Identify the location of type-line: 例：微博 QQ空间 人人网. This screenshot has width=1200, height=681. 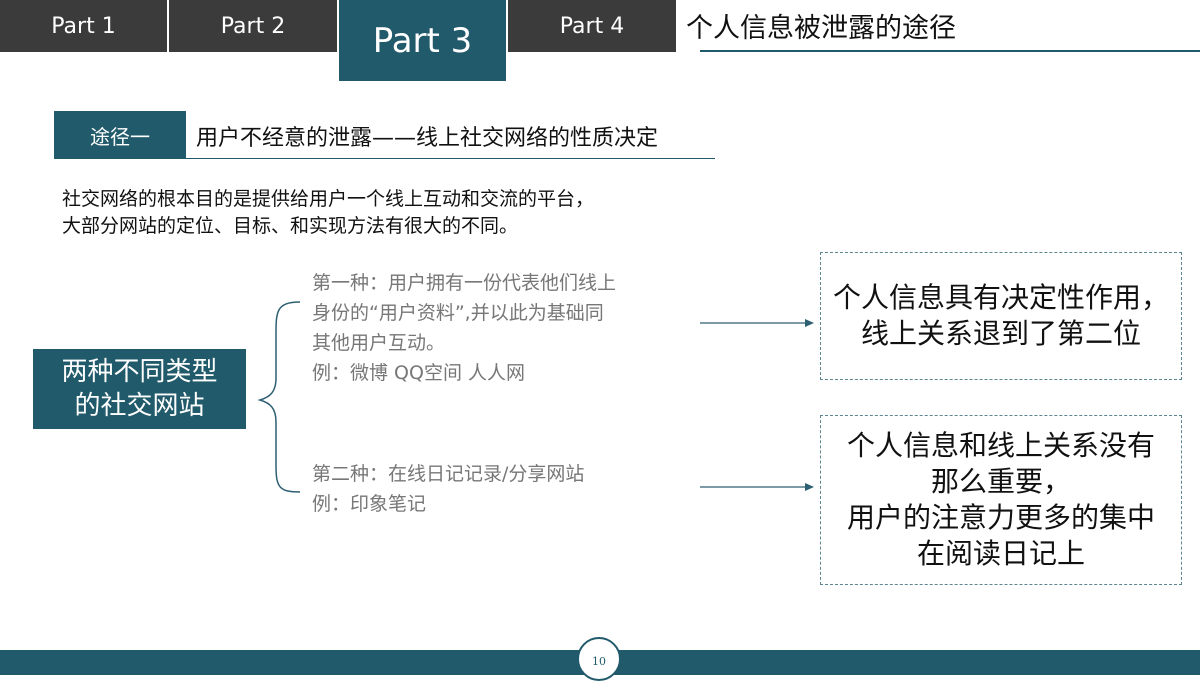
(418, 373).